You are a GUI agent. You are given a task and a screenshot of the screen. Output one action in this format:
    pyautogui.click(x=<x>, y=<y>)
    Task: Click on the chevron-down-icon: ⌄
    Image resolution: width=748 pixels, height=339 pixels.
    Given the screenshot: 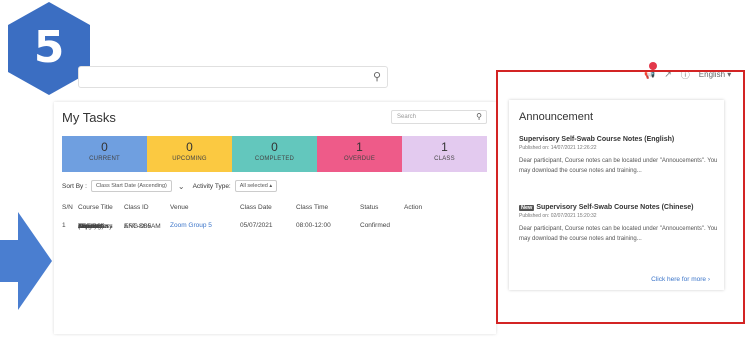 What is the action you would take?
    pyautogui.click(x=181, y=186)
    